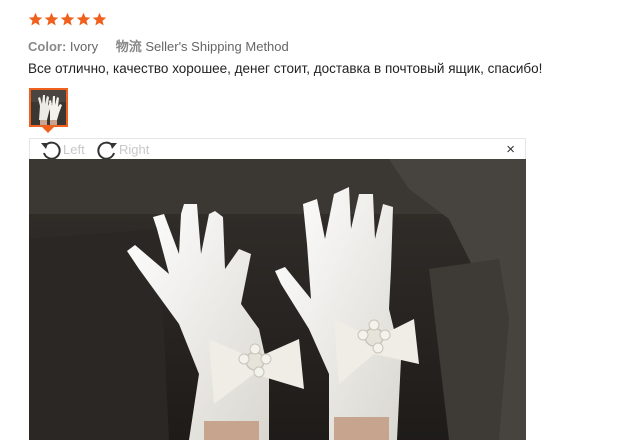  I want to click on rotate-right-label: Right, so click(134, 149).